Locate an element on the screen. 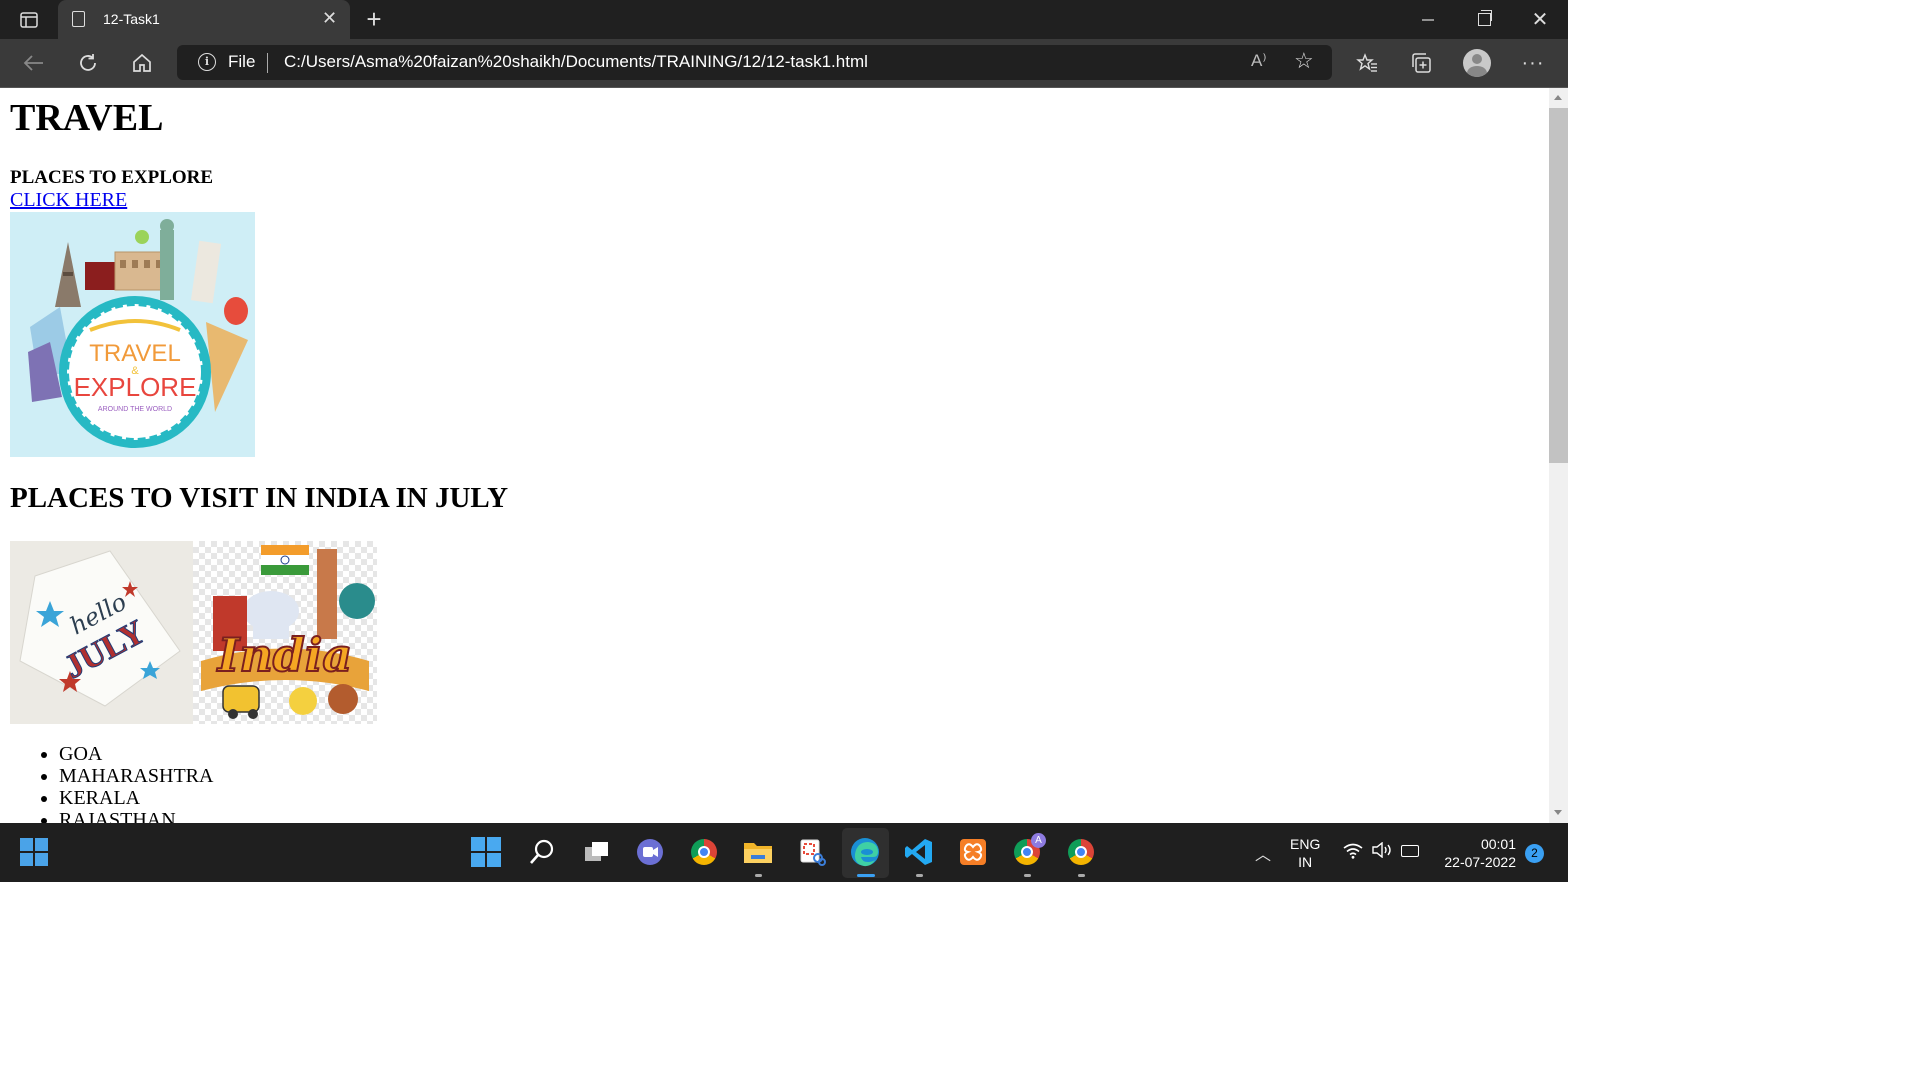 This screenshot has height=1080, width=1920. travel-text: TRAVEL is located at coordinates (135, 353).